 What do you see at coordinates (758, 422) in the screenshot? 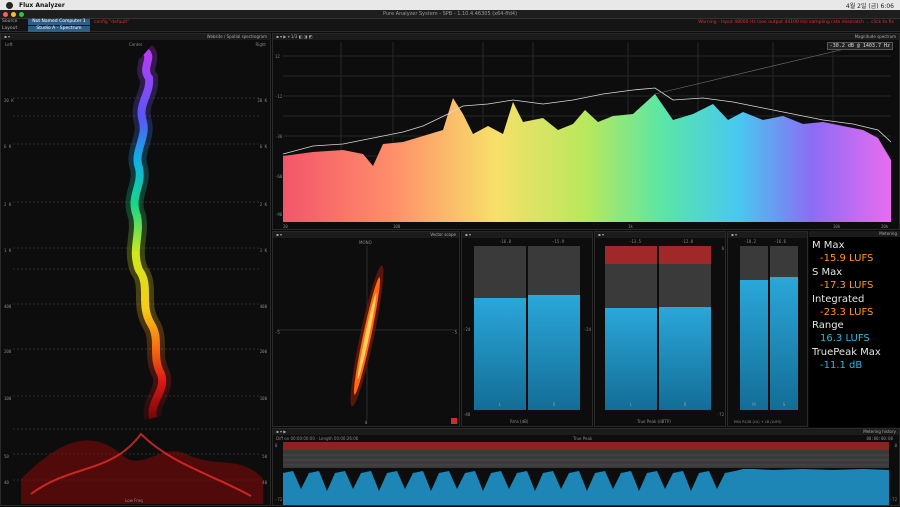
I see `lufs-label: EBU R128 (LU) + LB (LUFS)` at bounding box center [758, 422].